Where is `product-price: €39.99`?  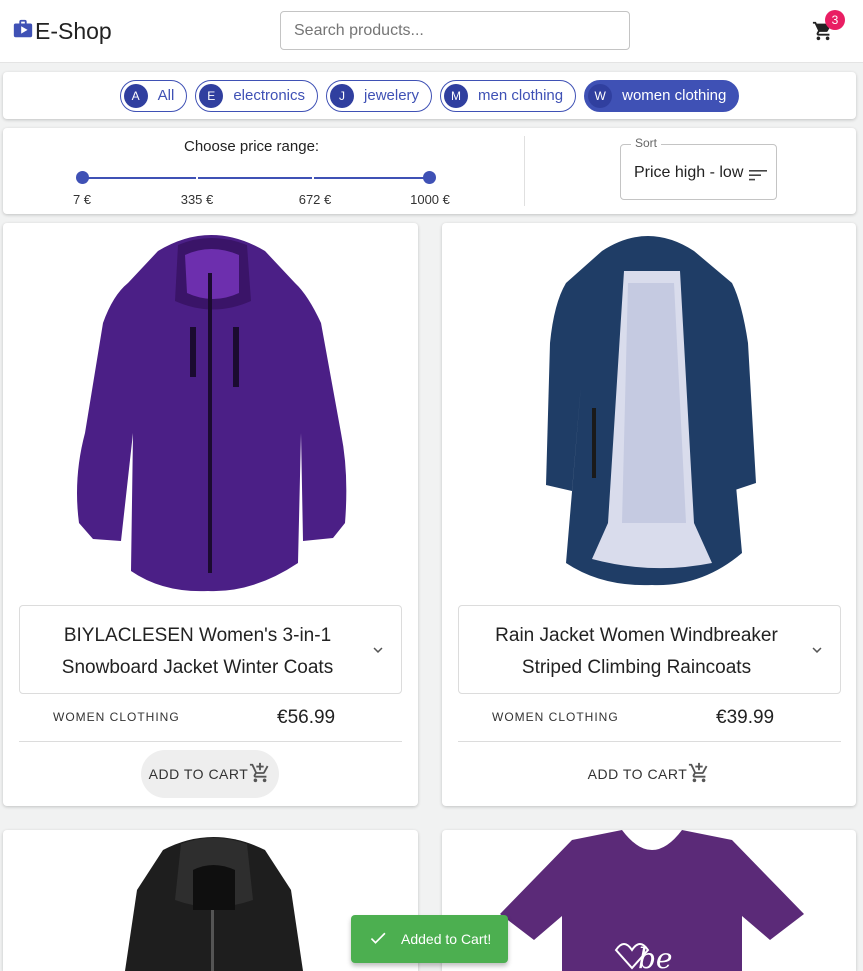 product-price: €39.99 is located at coordinates (745, 717).